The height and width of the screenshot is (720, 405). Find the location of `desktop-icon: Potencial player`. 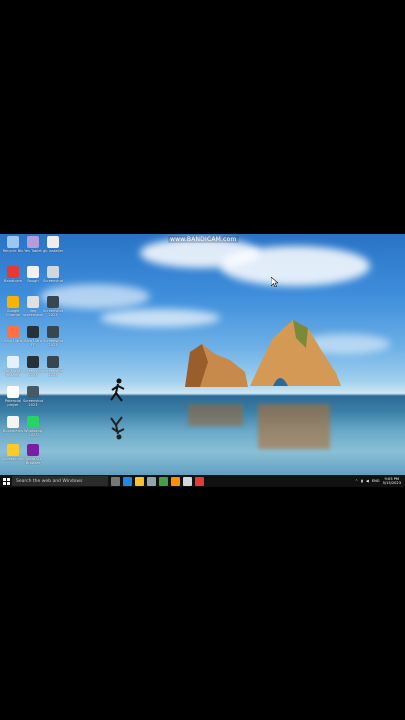

desktop-icon: Potencial player is located at coordinates (13, 396).